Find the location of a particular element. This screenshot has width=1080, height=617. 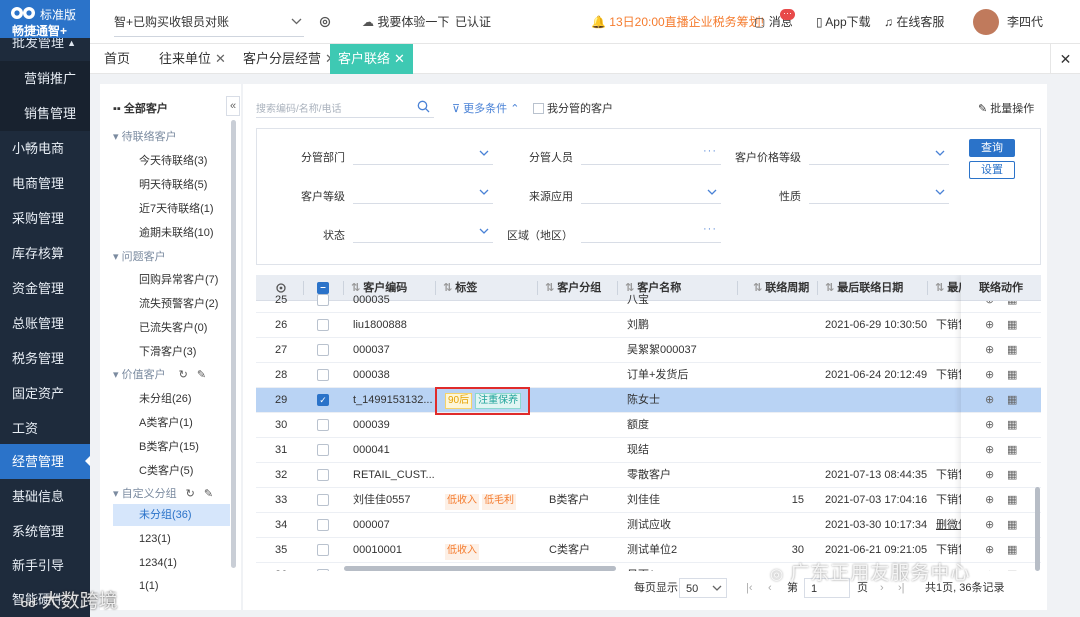

department-select is located at coordinates (423, 155).